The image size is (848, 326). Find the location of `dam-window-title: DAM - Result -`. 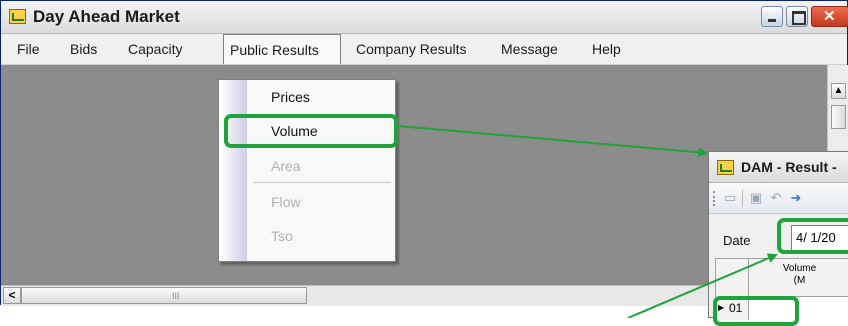

dam-window-title: DAM - Result - is located at coordinates (789, 167).